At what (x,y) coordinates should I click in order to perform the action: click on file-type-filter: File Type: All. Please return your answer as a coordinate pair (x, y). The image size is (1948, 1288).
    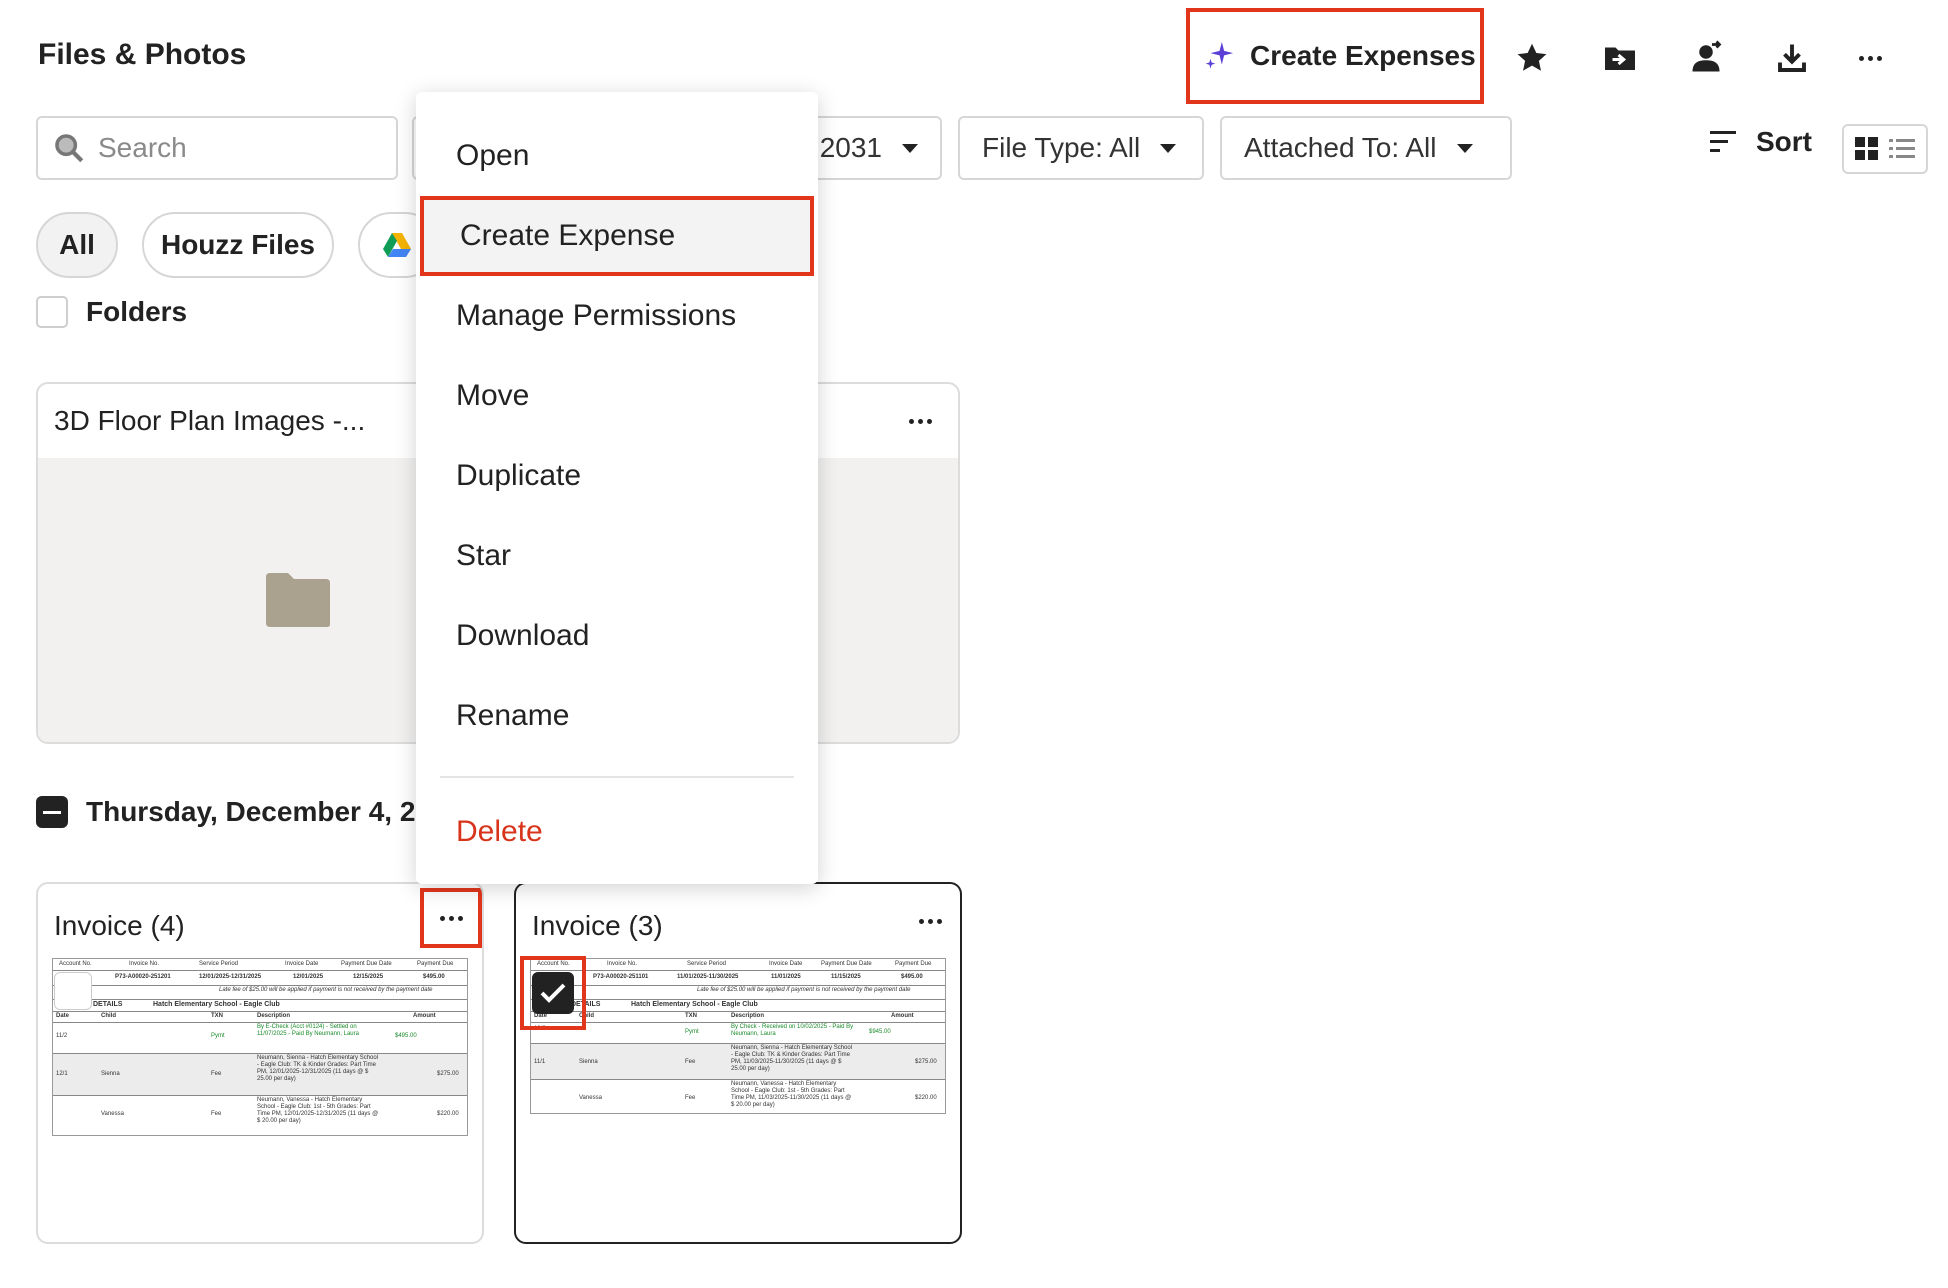
    Looking at the image, I should click on (1081, 148).